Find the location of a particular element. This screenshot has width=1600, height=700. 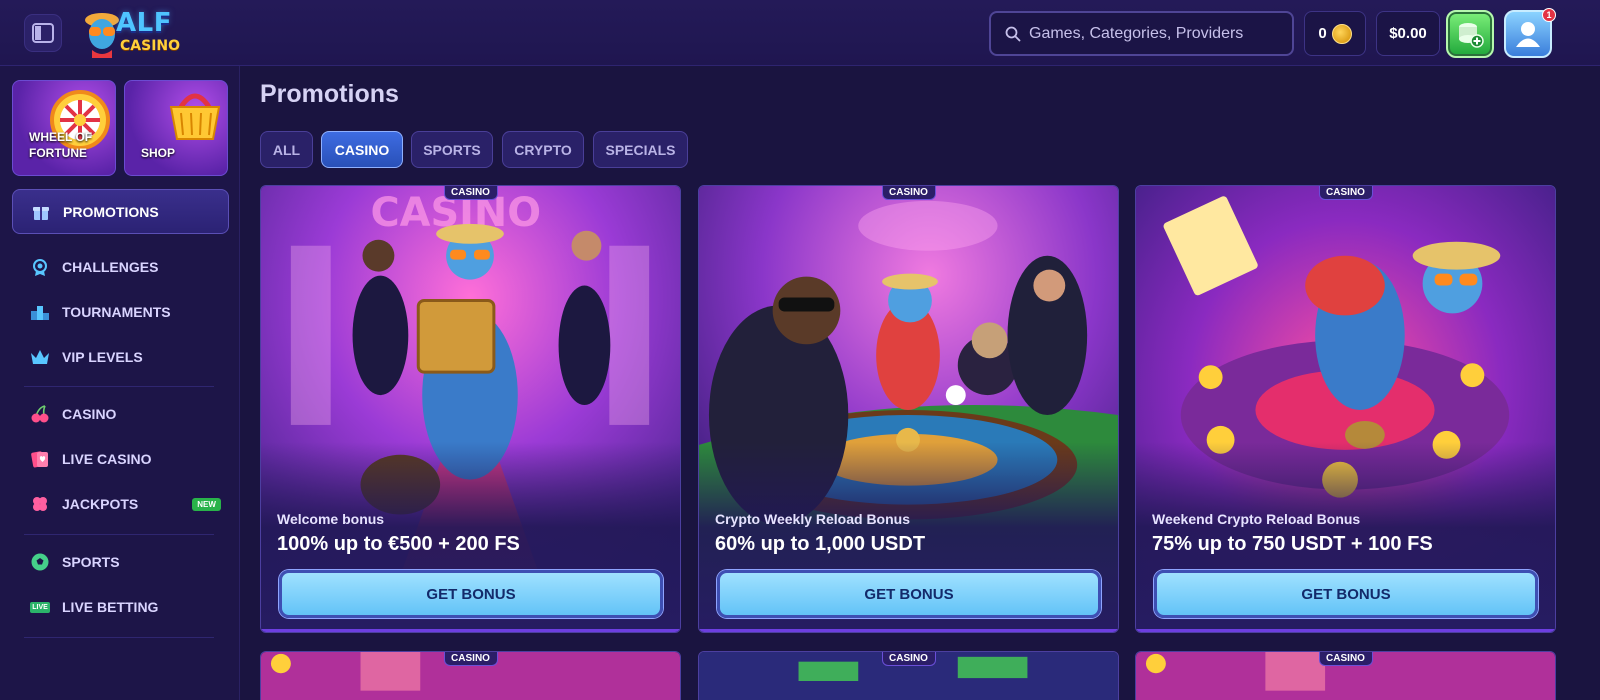

alf-casino-logo: ALF CASINO is located at coordinates (131, 33).